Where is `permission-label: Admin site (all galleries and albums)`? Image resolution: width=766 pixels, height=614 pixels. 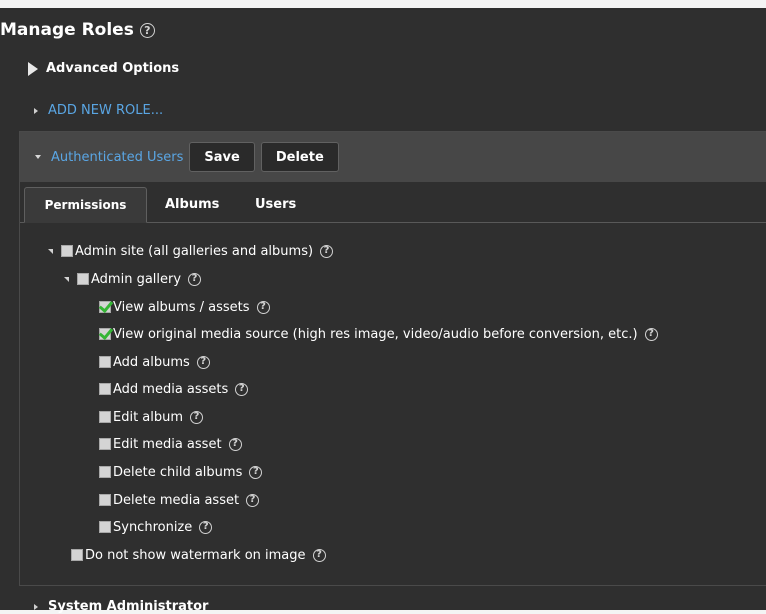 permission-label: Admin site (all galleries and albums) is located at coordinates (194, 251).